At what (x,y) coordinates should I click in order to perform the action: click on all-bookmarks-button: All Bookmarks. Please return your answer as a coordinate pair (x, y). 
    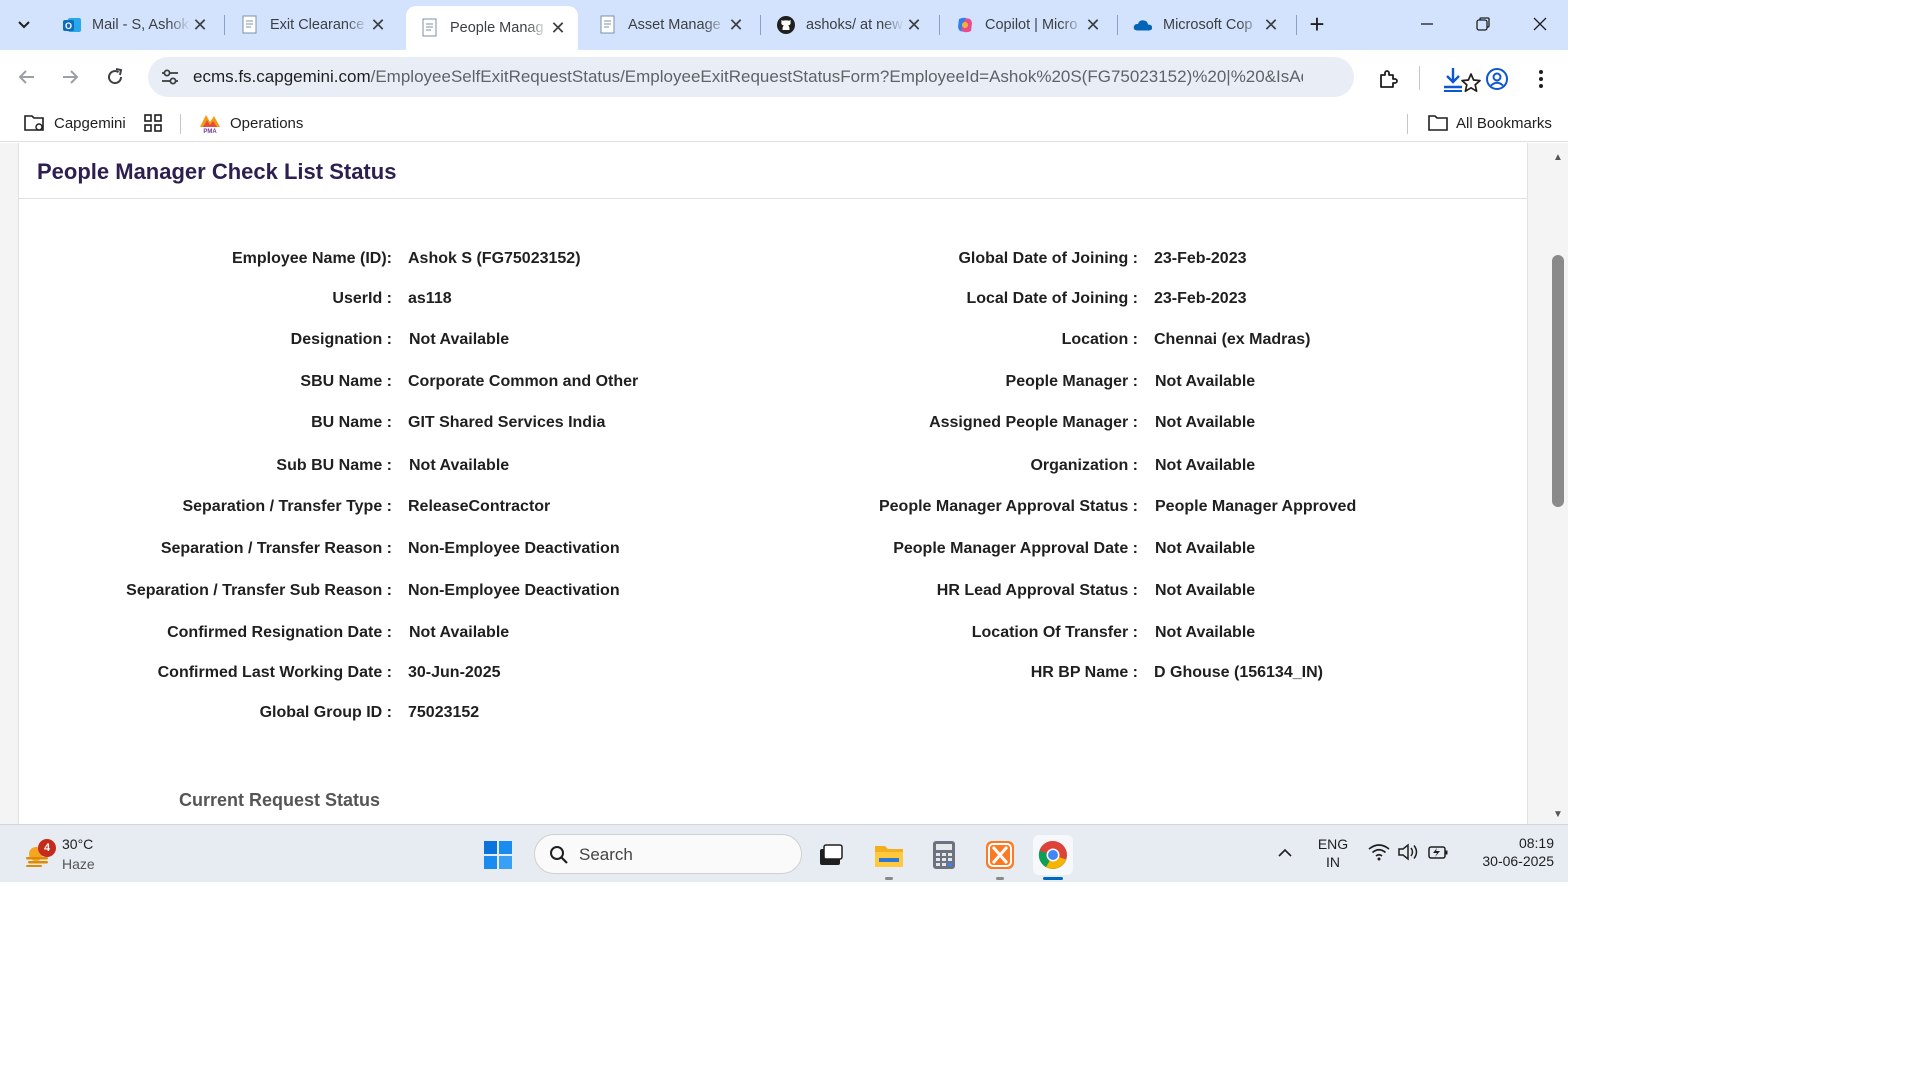
    Looking at the image, I should click on (1490, 123).